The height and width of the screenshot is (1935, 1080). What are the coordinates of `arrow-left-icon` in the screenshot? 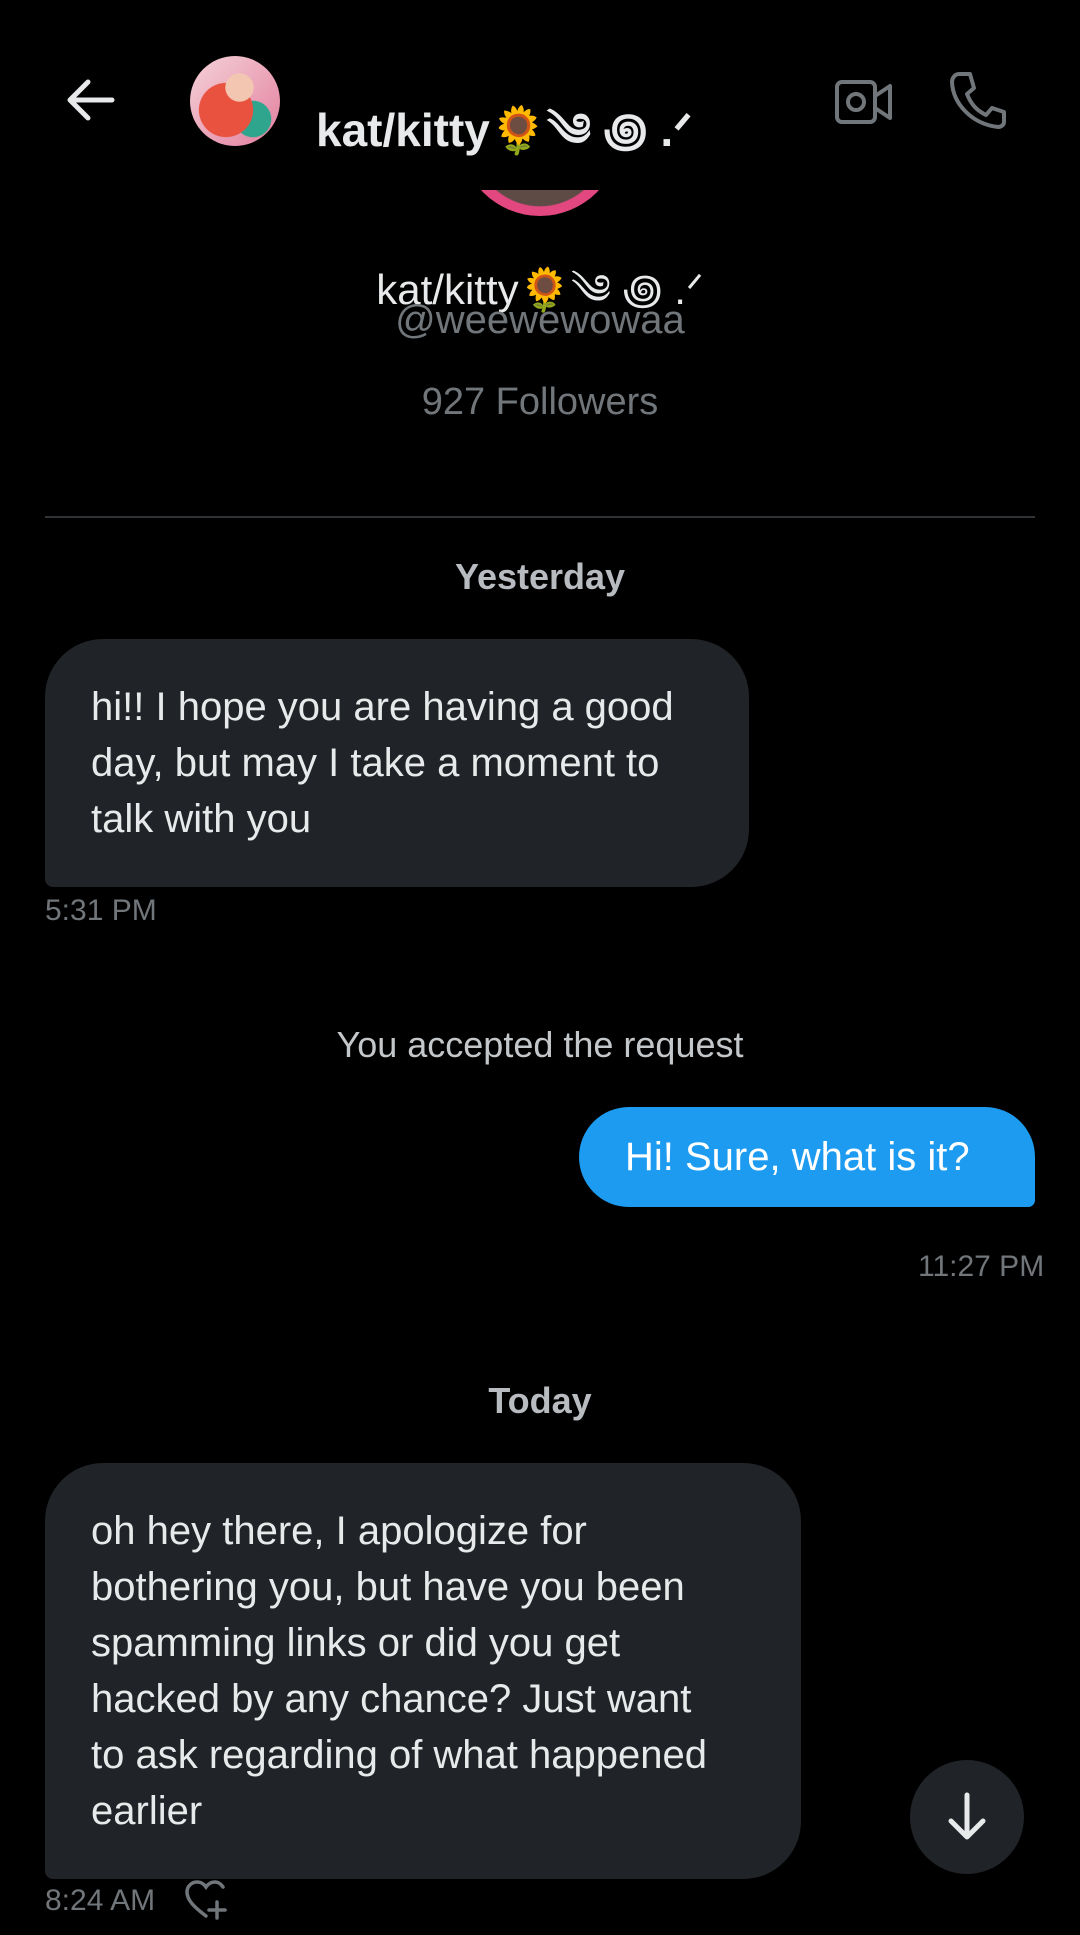 It's located at (91, 100).